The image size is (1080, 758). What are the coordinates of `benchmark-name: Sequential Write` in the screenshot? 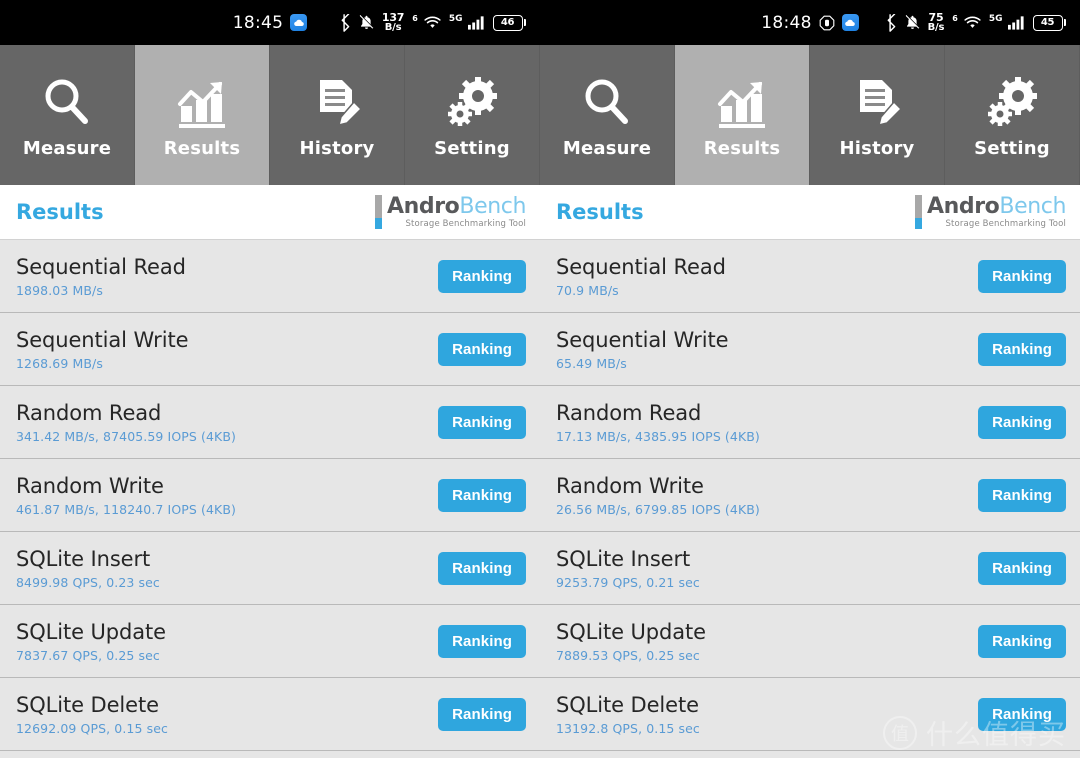 It's located at (642, 339).